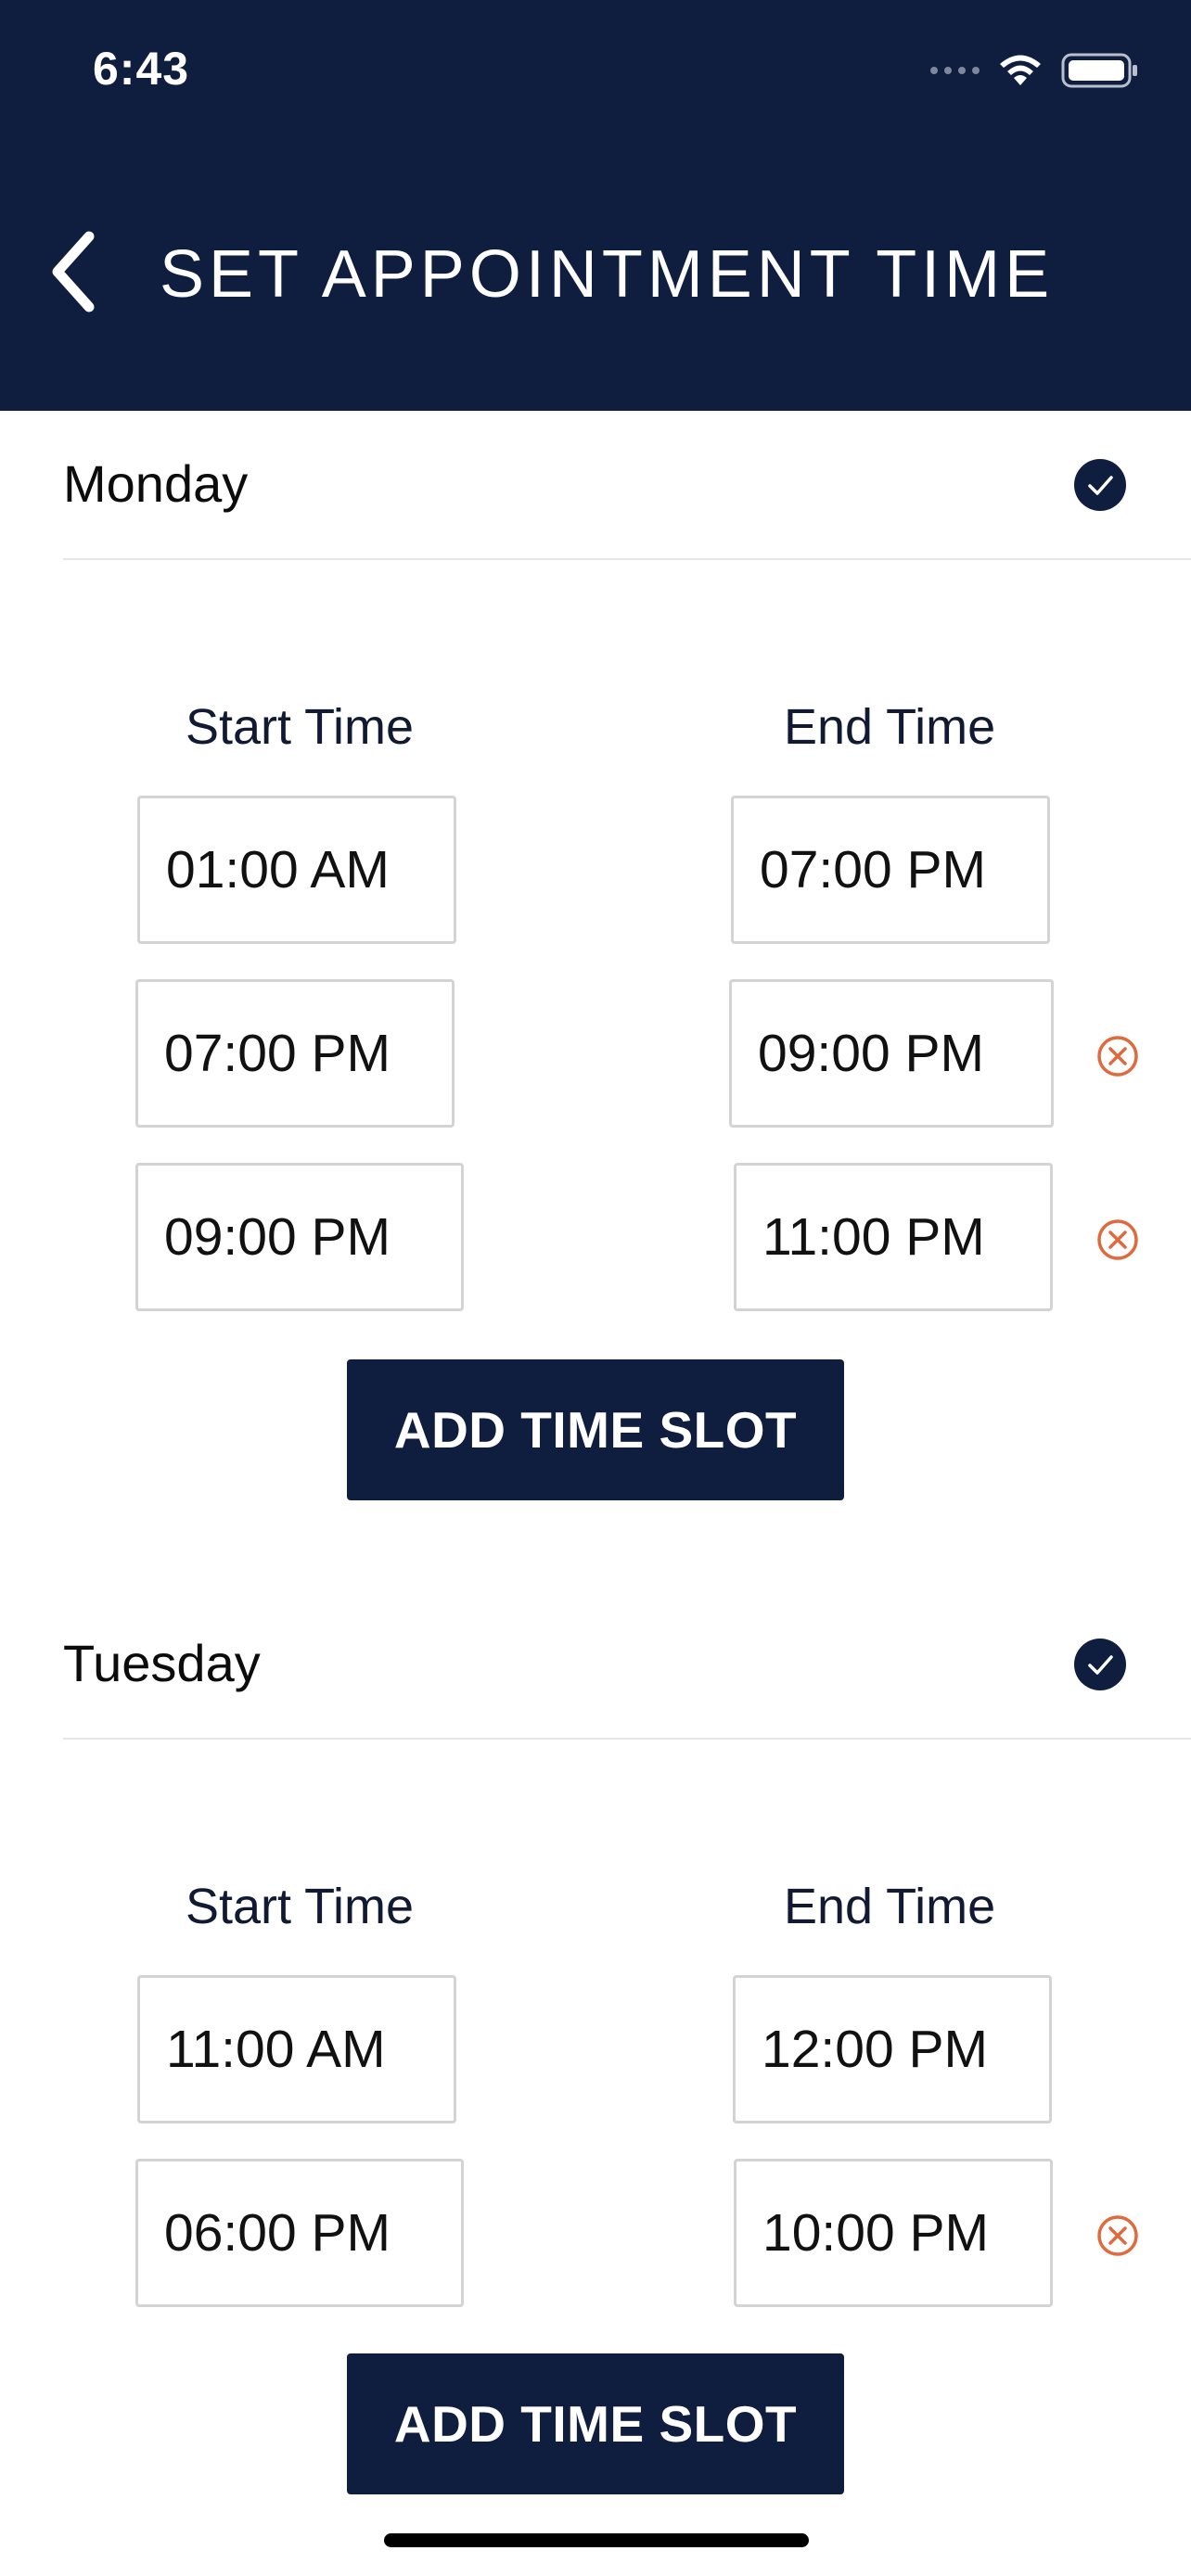 The width and height of the screenshot is (1191, 2576). I want to click on start-time-field: 11:00 AM, so click(296, 2049).